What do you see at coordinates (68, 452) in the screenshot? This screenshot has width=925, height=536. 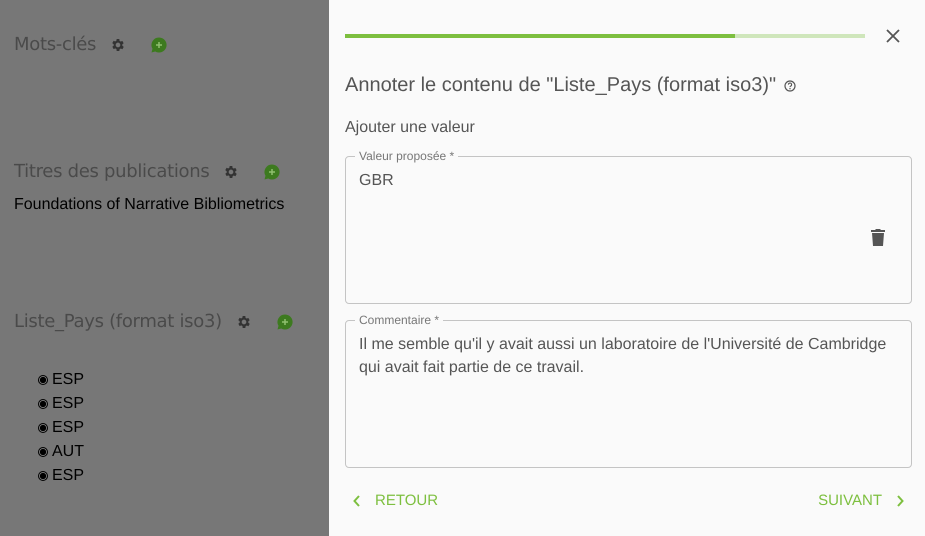 I see `country-code: AUT` at bounding box center [68, 452].